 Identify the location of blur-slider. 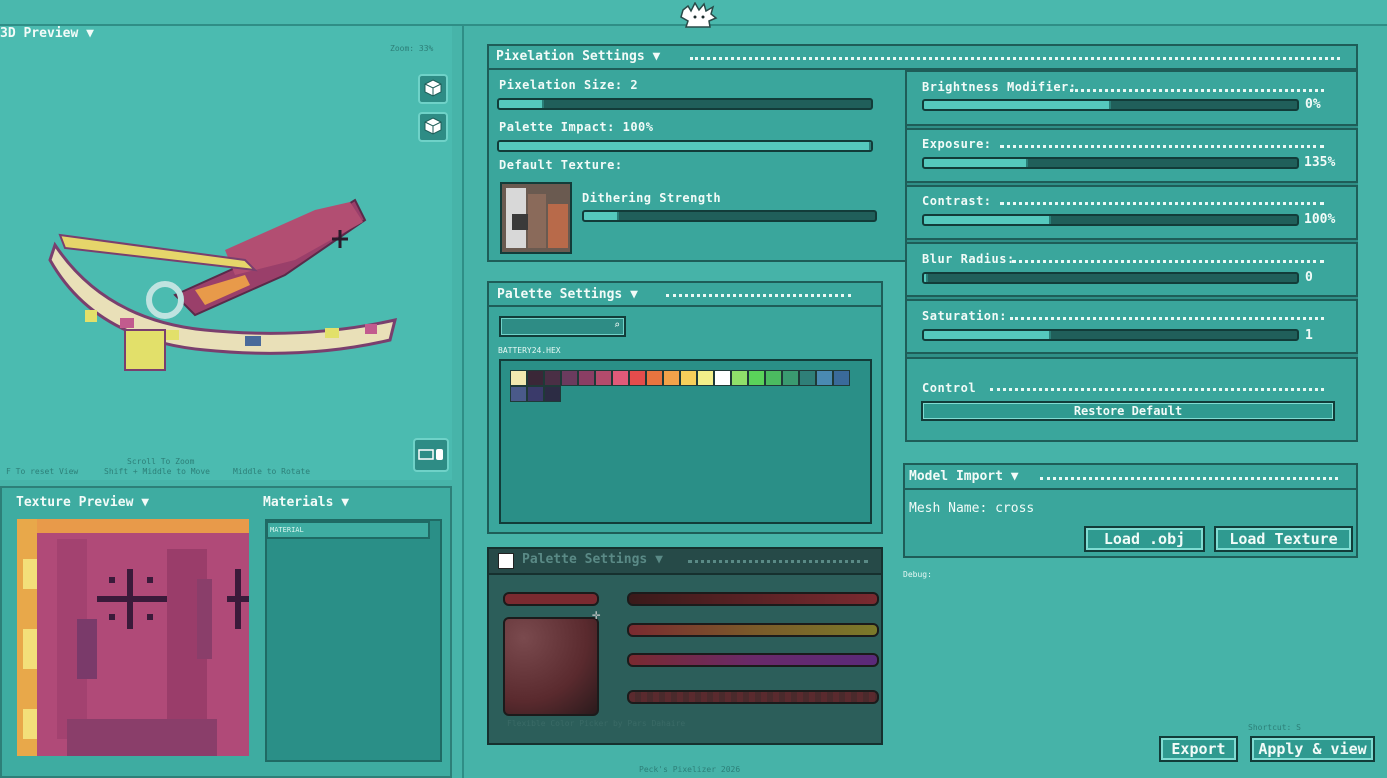
(1110, 278).